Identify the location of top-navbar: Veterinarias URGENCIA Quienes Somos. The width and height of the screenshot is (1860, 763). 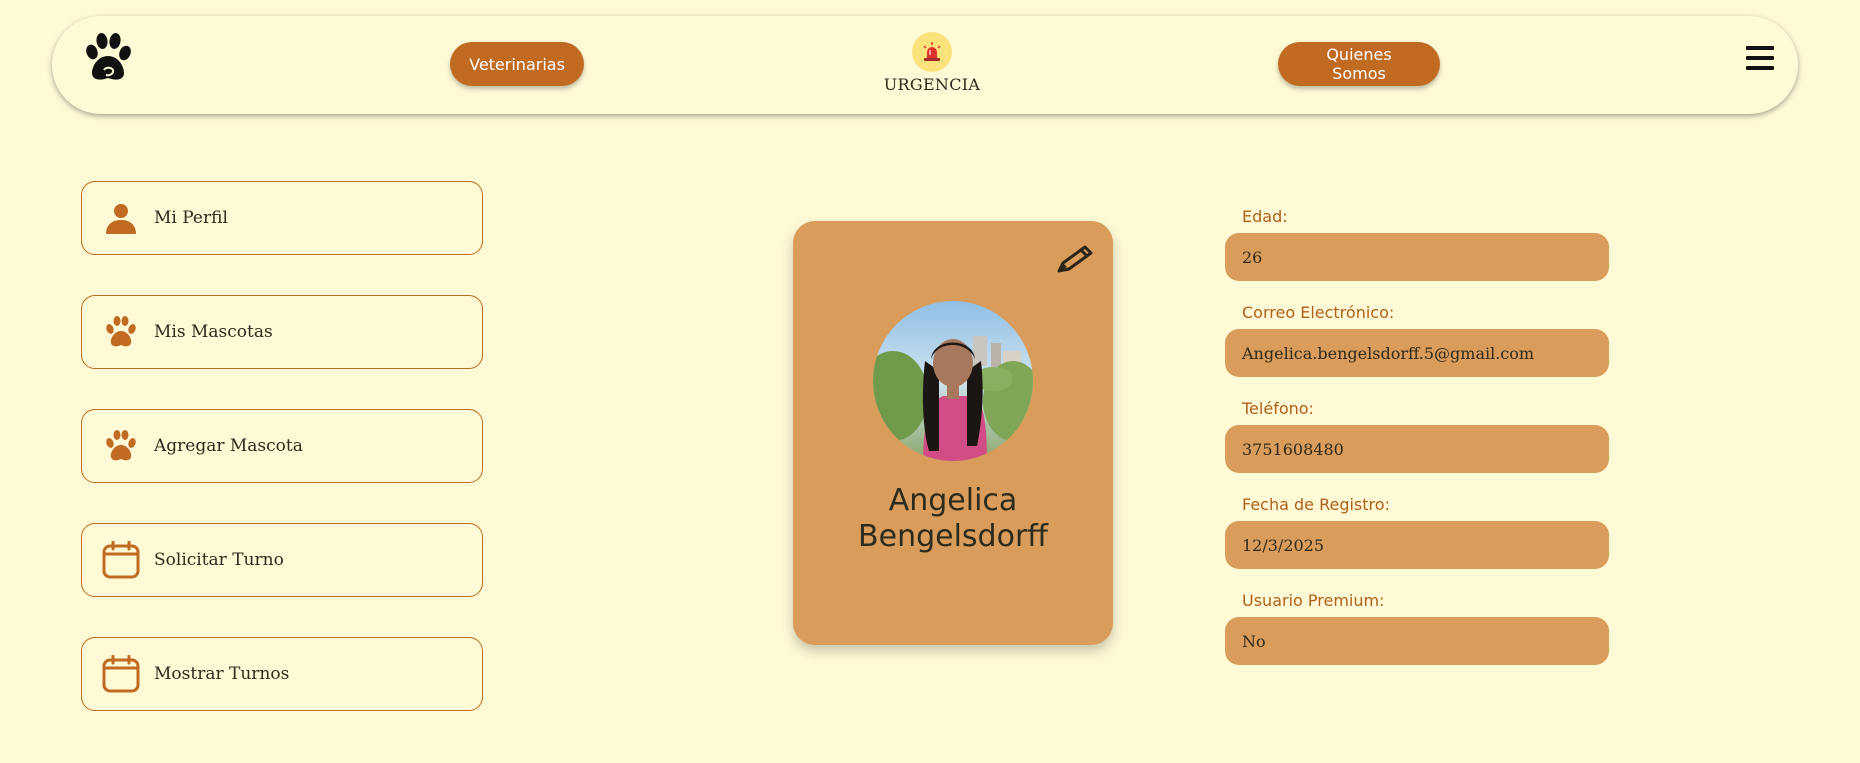
(925, 65).